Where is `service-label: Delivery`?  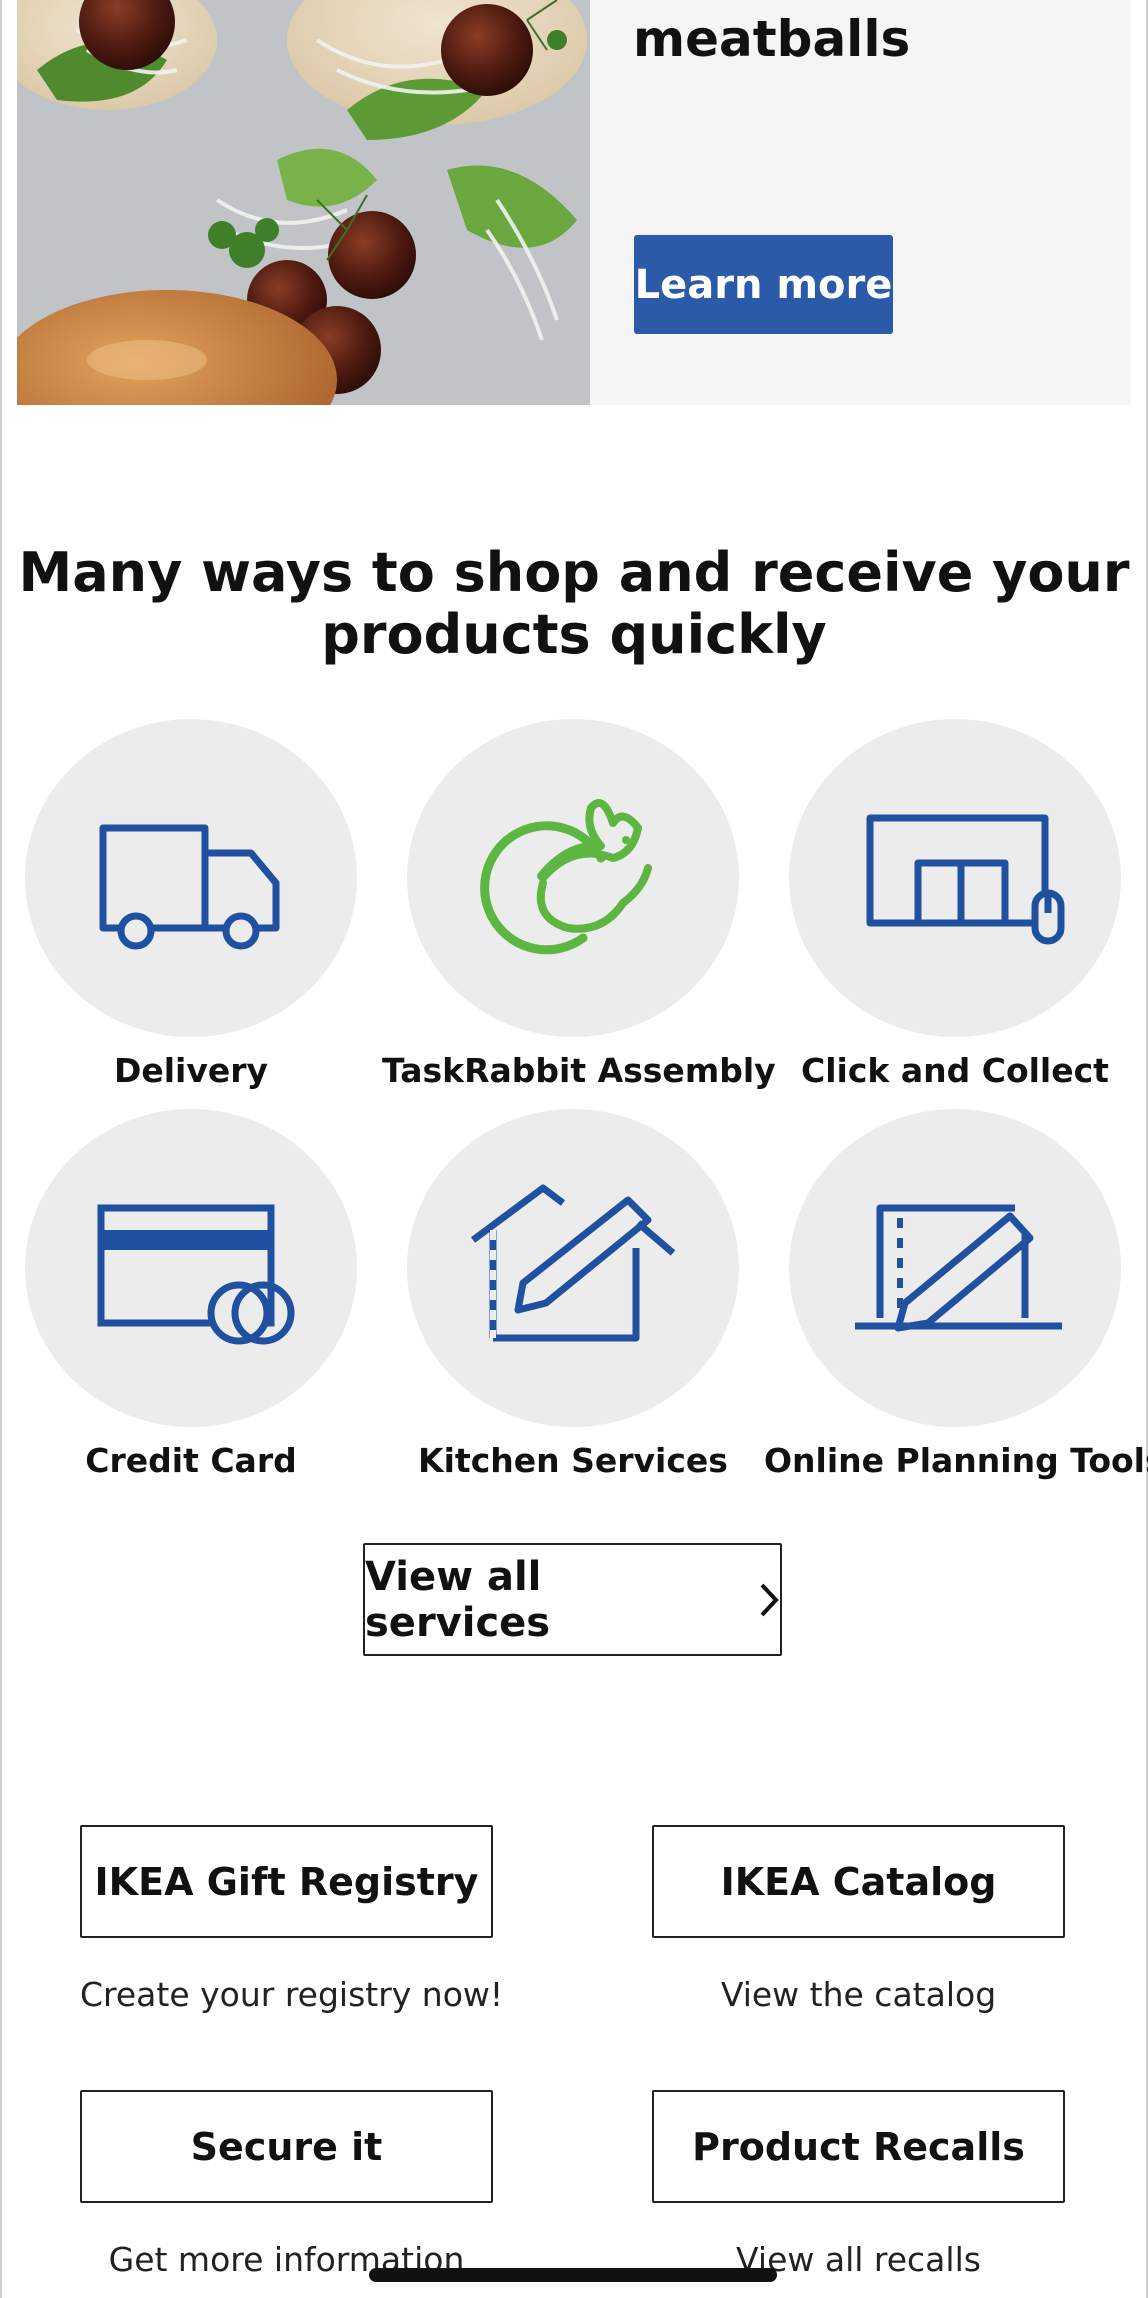
service-label: Delivery is located at coordinates (191, 1070).